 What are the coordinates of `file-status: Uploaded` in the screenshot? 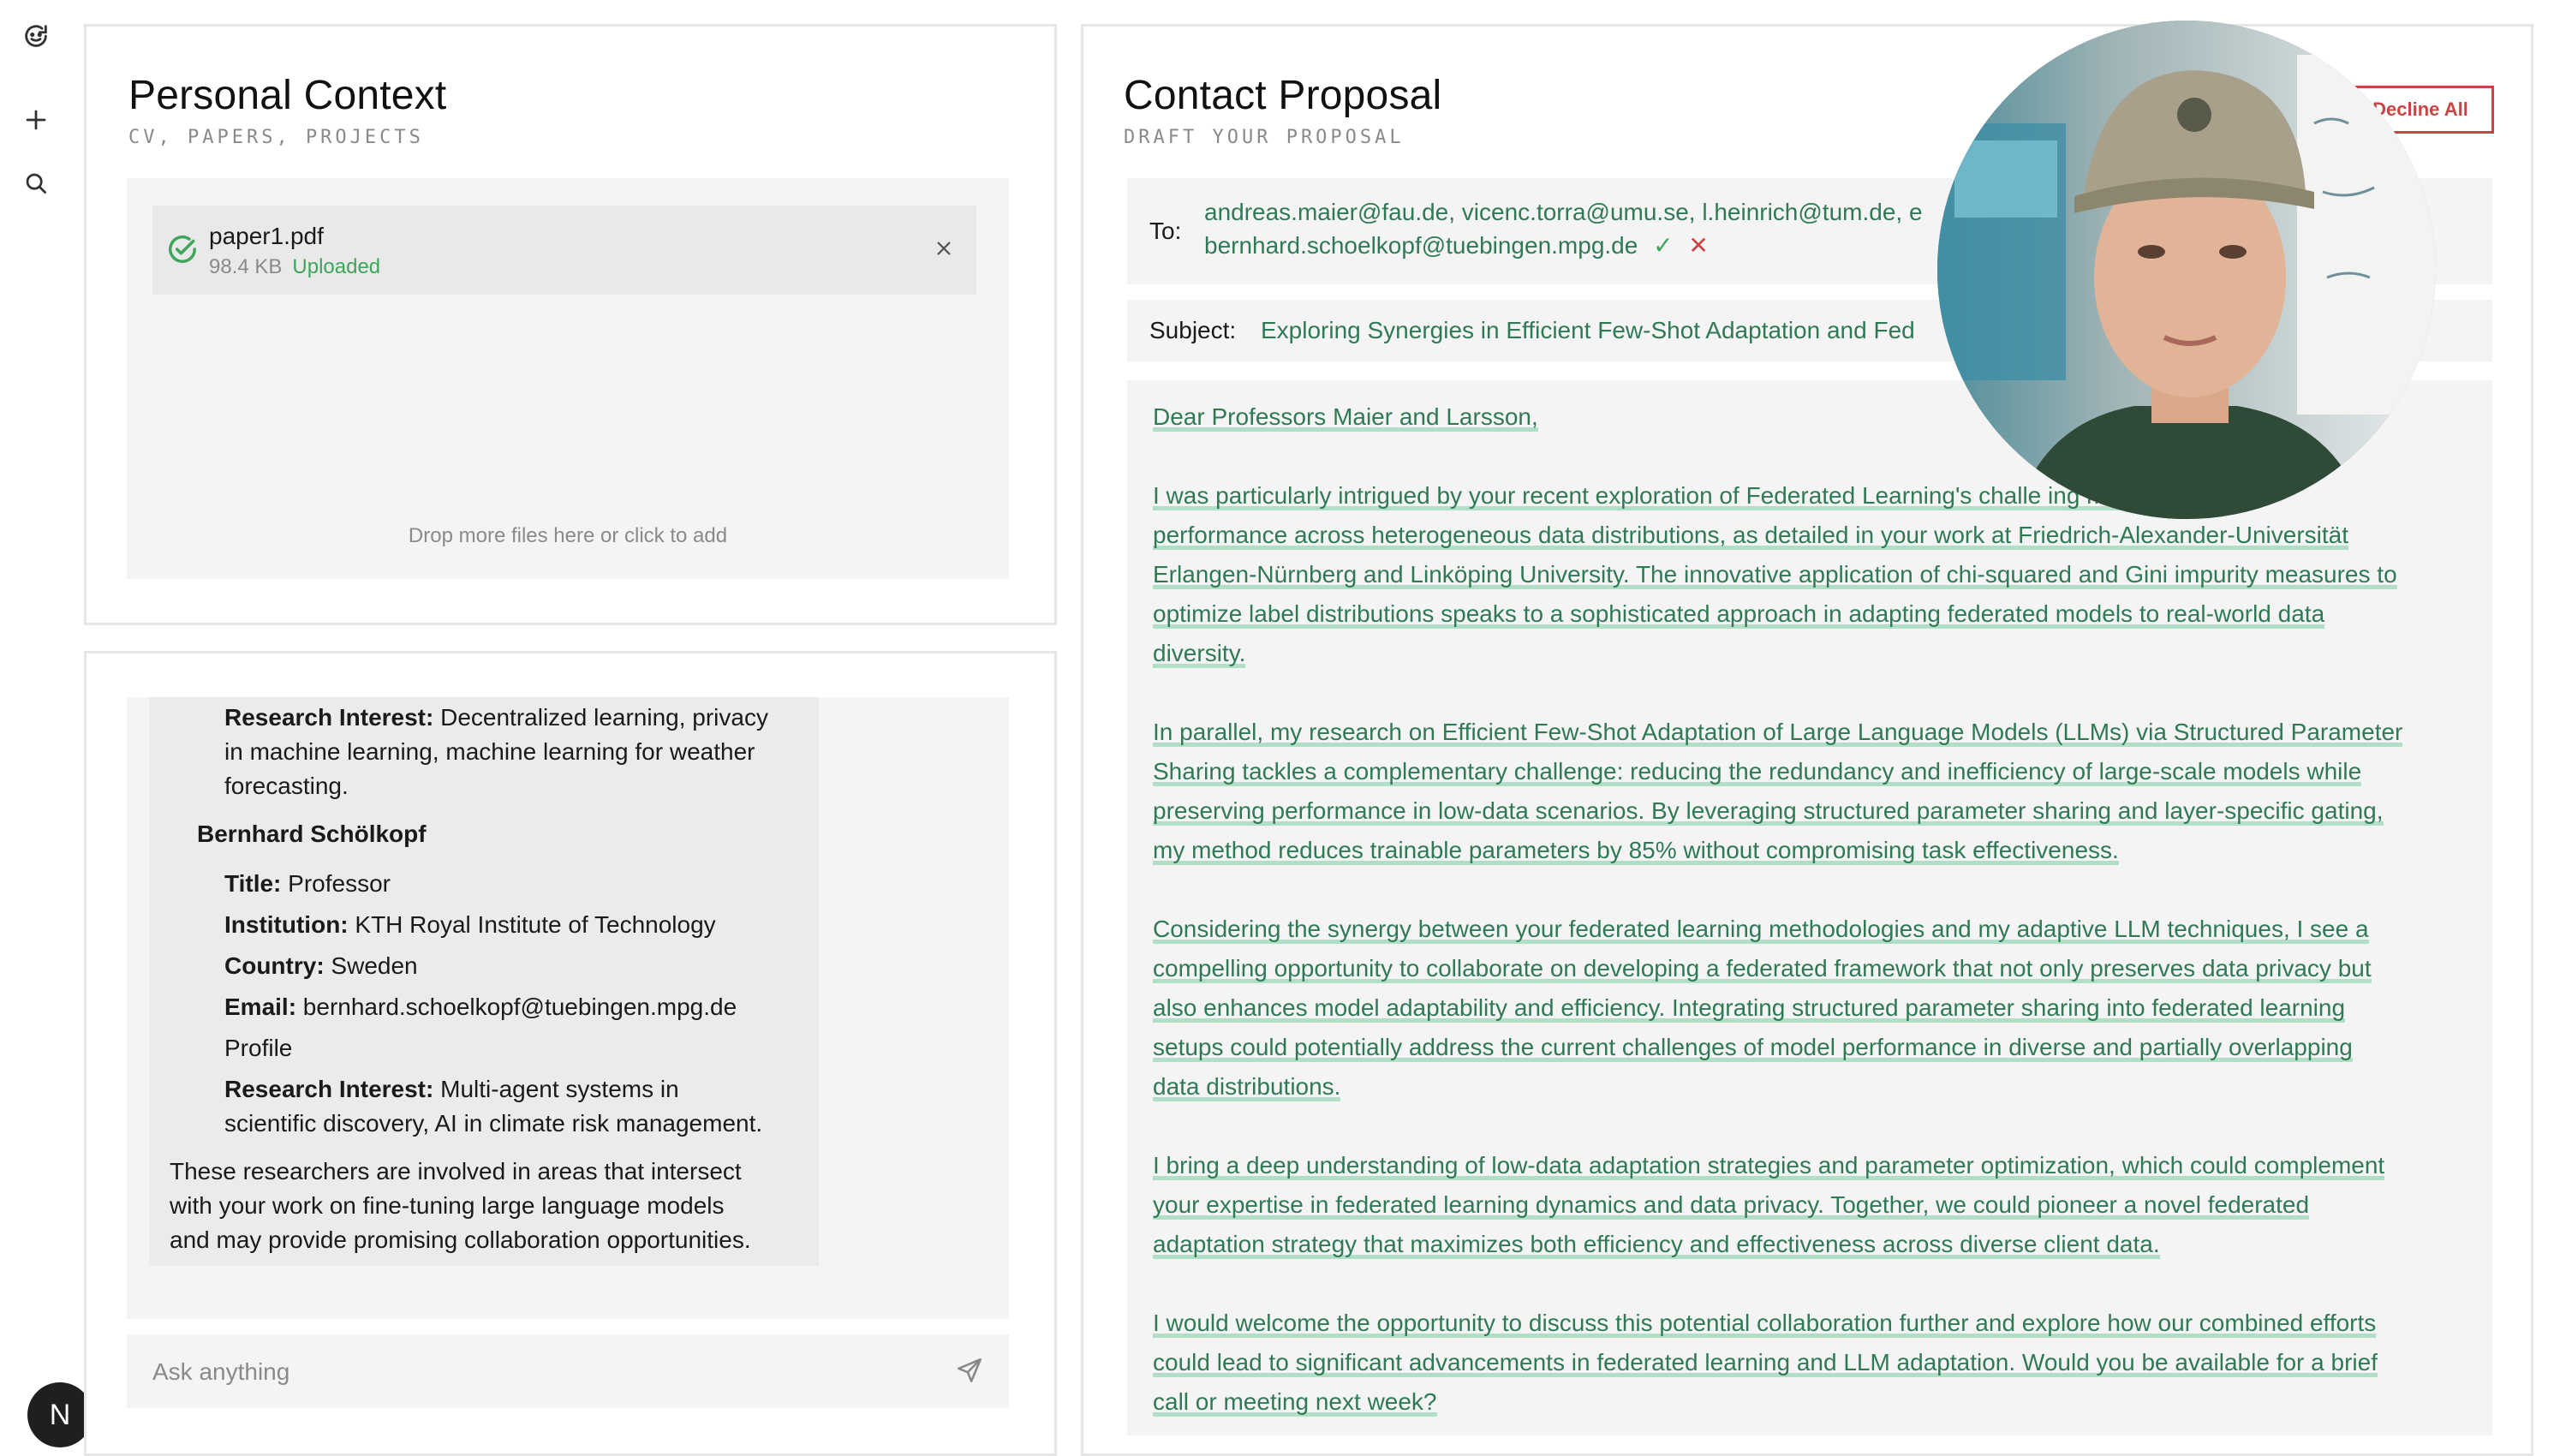 It's located at (336, 266).